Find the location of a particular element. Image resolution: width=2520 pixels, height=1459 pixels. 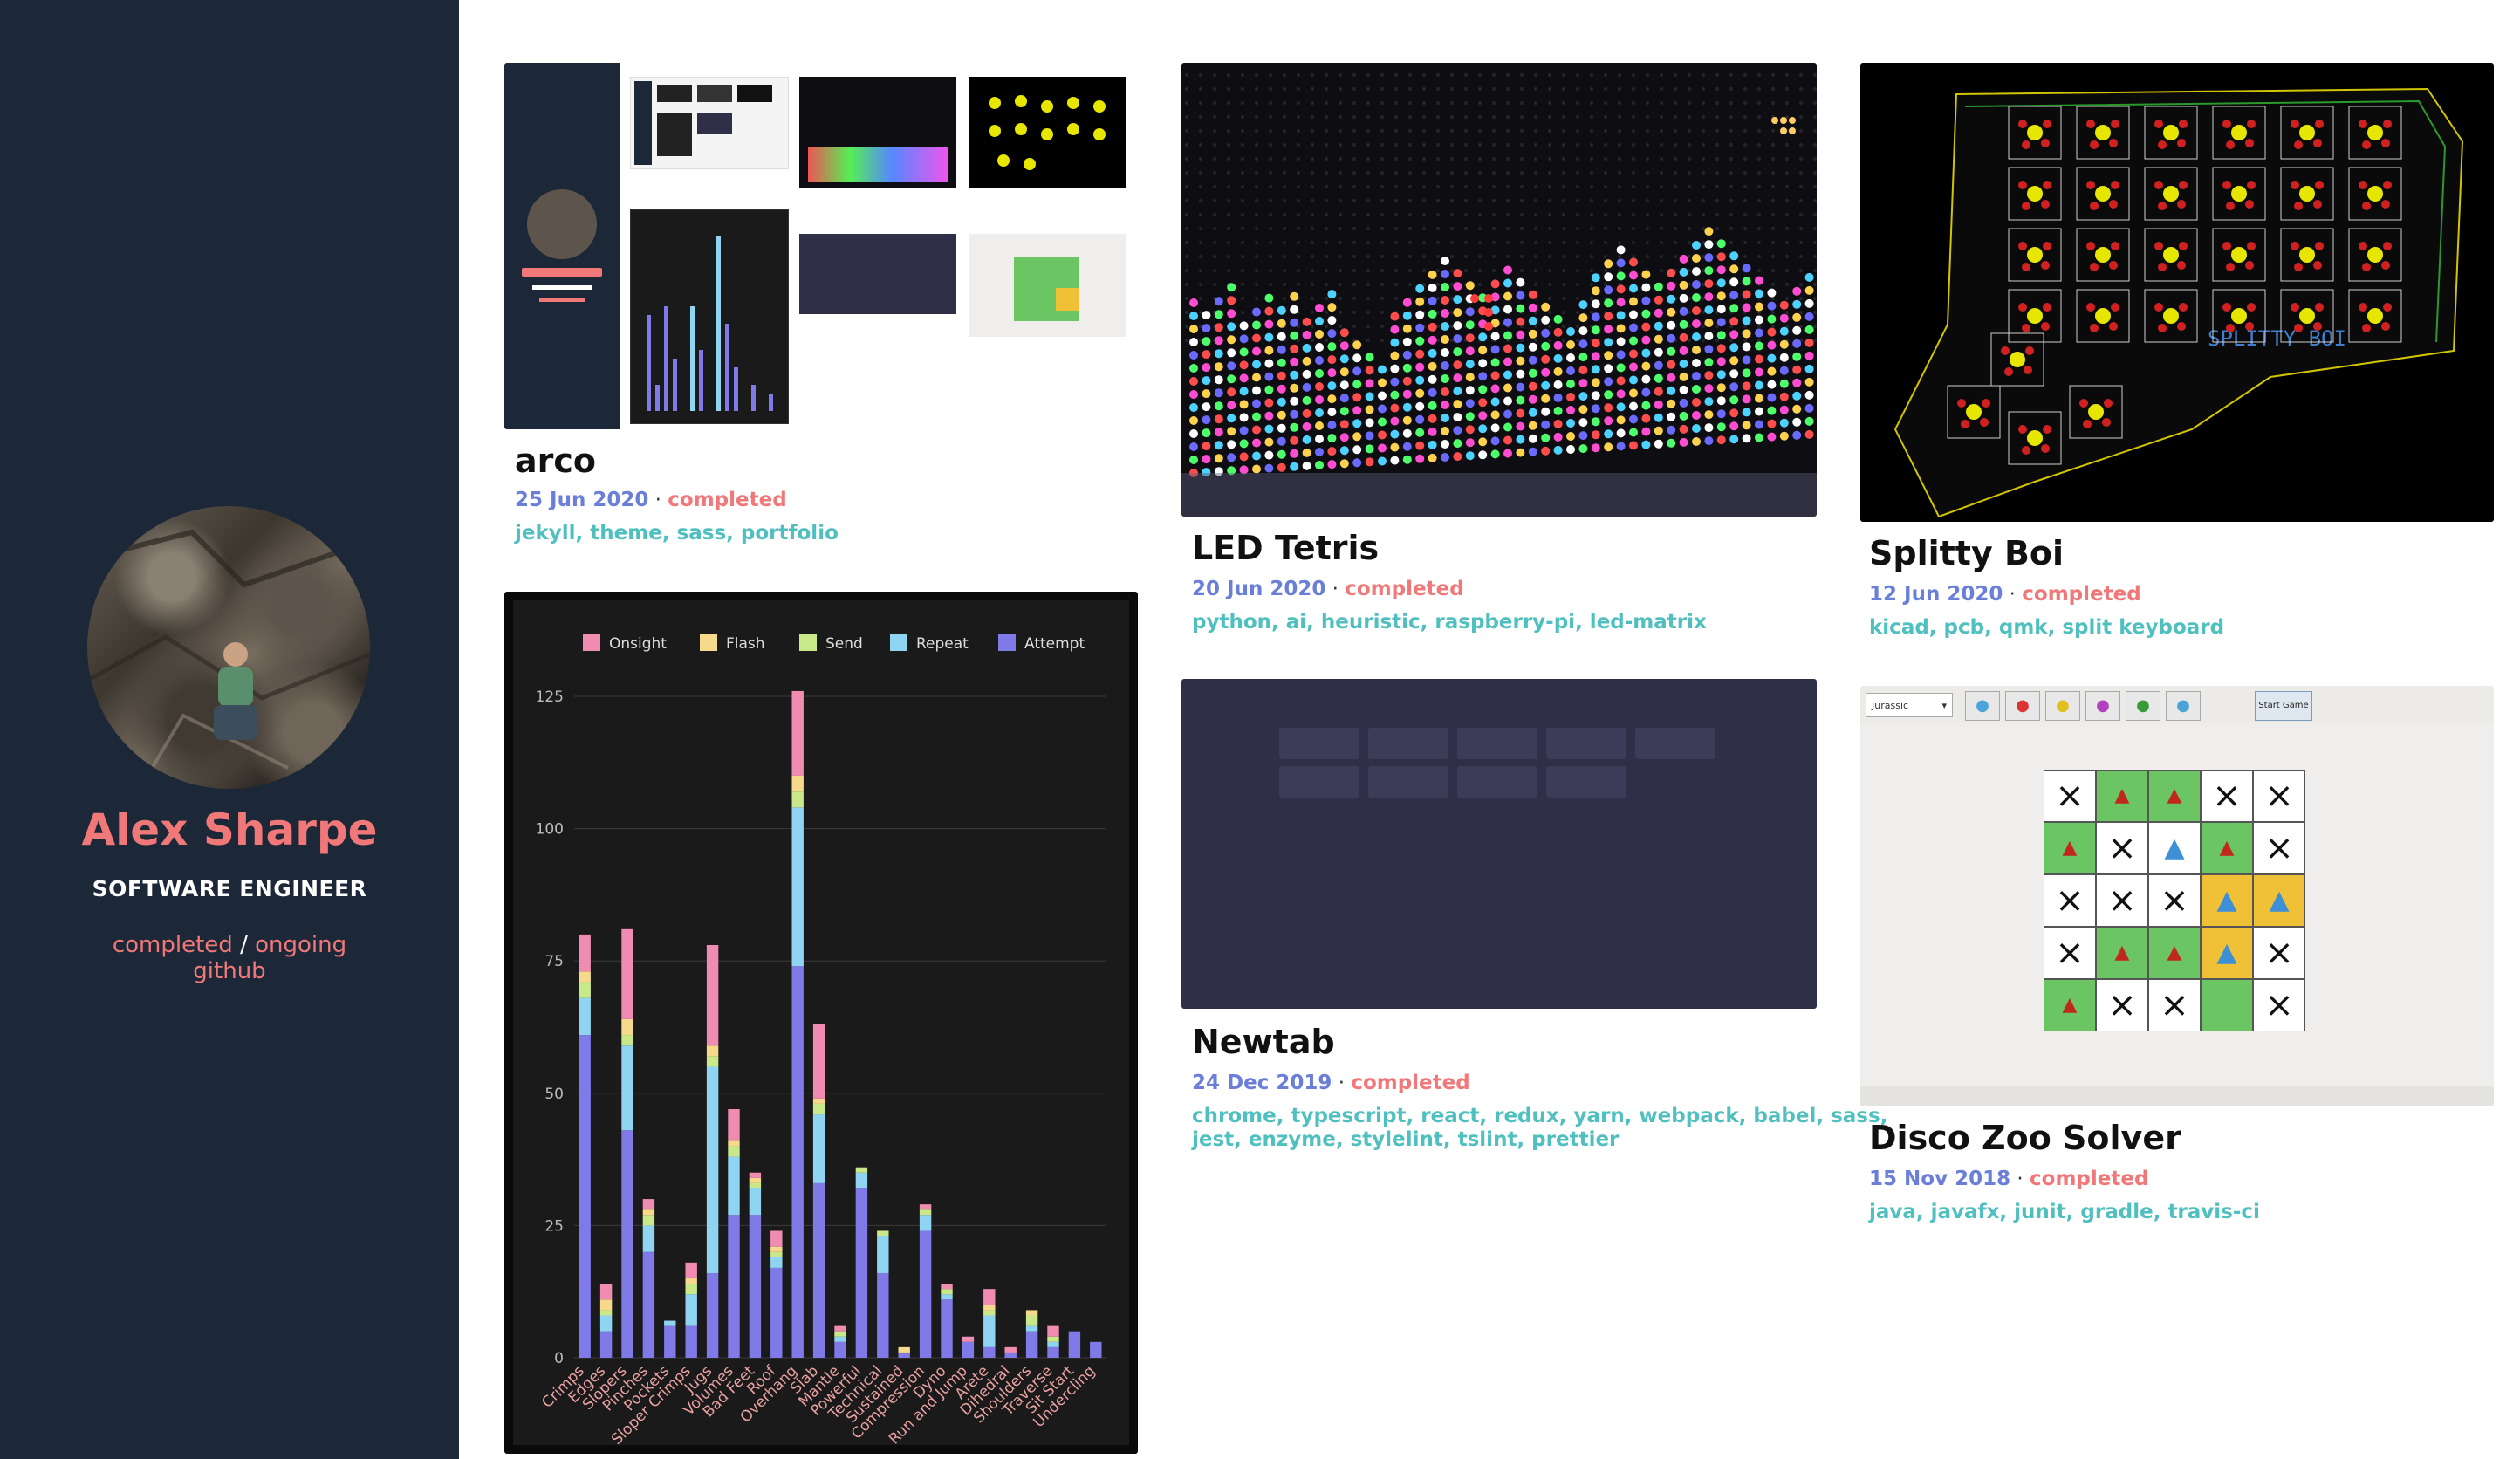

project-meta: 15 Nov 2018 · completed is located at coordinates (2008, 1179).